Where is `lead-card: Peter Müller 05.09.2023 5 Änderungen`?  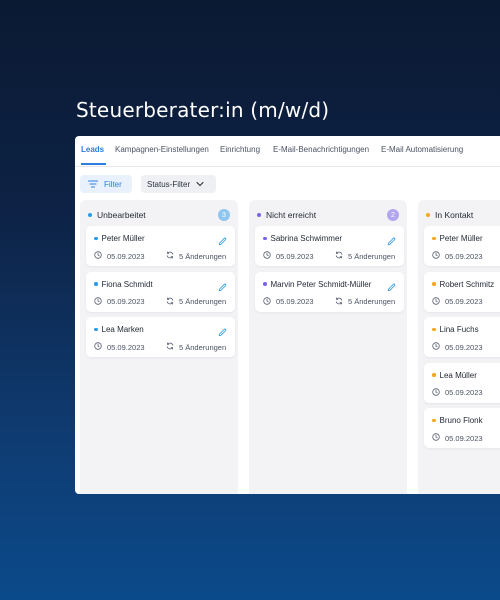
lead-card: Peter Müller 05.09.2023 5 Änderungen is located at coordinates (160, 246).